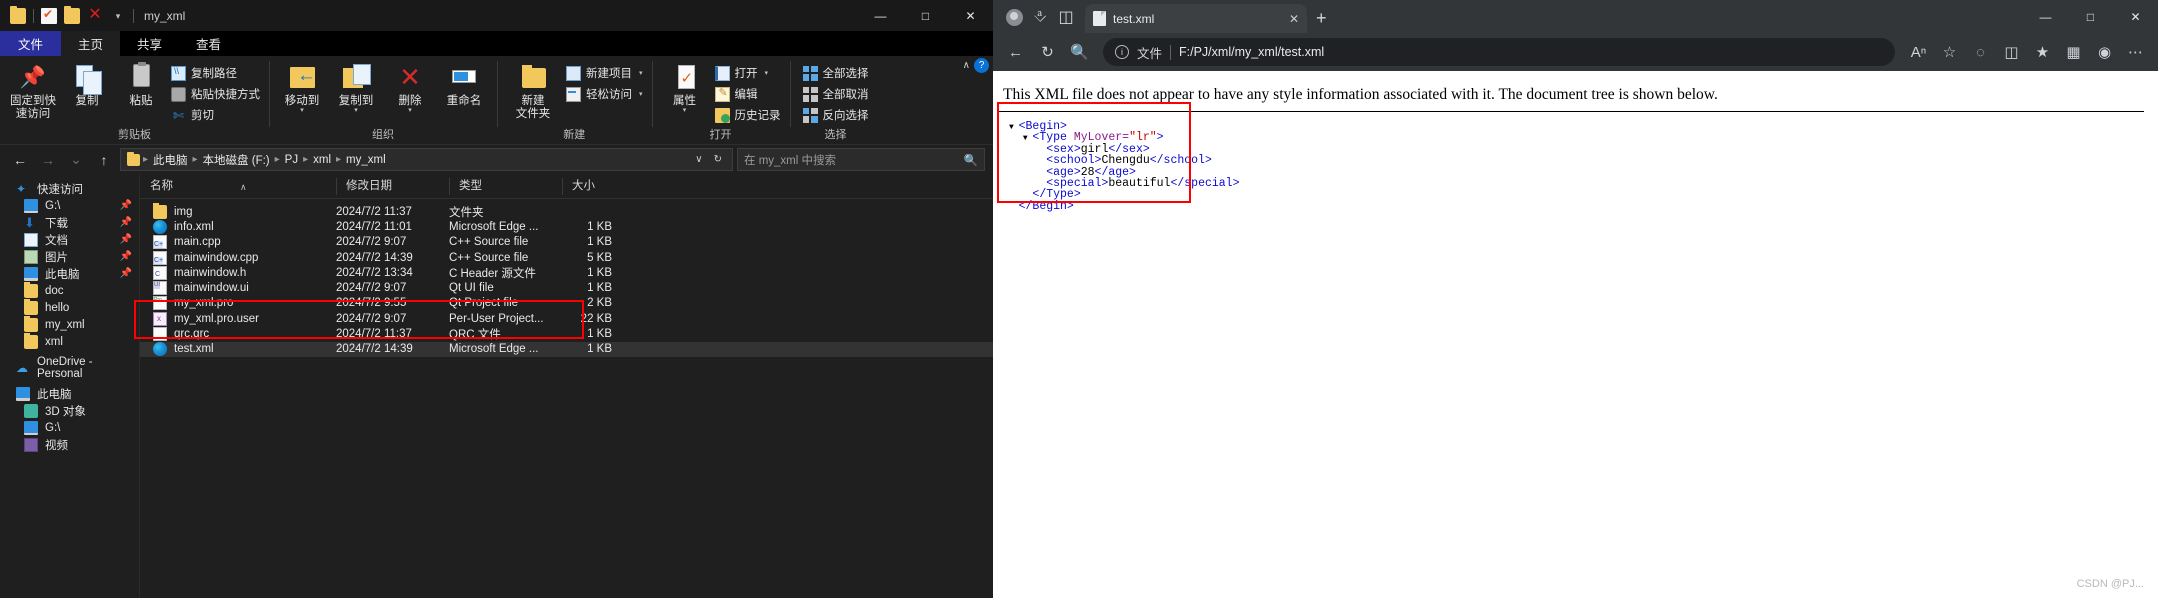  Describe the element at coordinates (48, 160) in the screenshot. I see `forward-button: →` at that location.